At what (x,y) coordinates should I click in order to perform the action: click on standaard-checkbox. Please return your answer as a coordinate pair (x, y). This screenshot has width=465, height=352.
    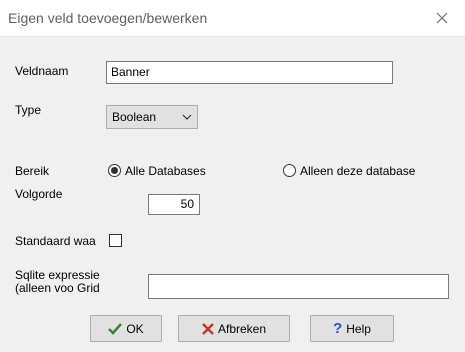
    Looking at the image, I should click on (115, 240).